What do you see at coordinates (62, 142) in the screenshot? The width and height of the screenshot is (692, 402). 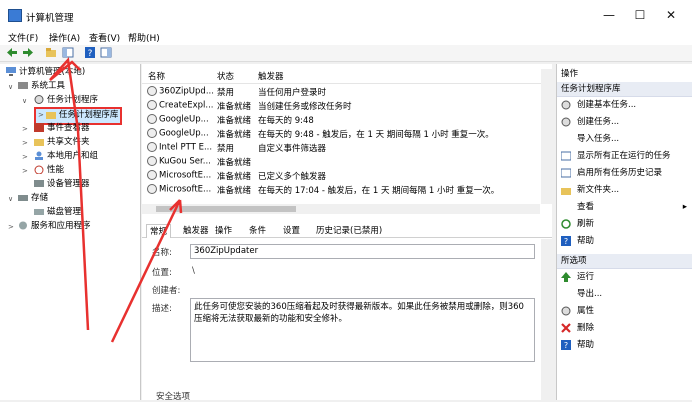 I see `tree-shared-folders: 共享文件夹` at bounding box center [62, 142].